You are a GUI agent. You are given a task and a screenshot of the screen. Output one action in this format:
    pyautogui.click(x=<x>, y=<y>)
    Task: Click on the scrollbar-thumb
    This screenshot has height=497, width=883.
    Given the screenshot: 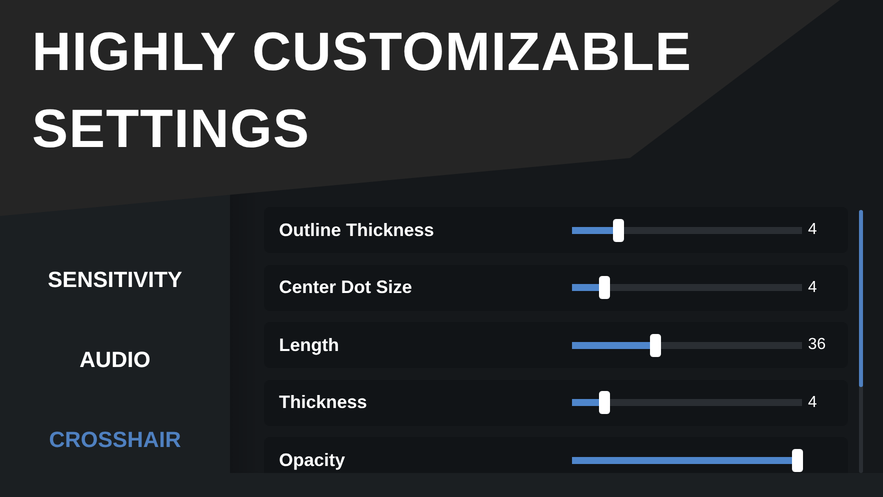 What is the action you would take?
    pyautogui.click(x=861, y=298)
    